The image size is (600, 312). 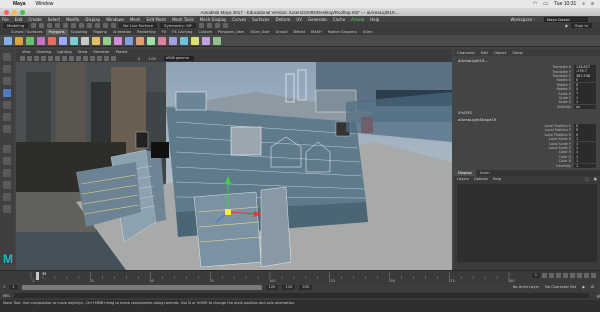 I want to click on channel-name: Local Scale X, so click(x=560, y=139).